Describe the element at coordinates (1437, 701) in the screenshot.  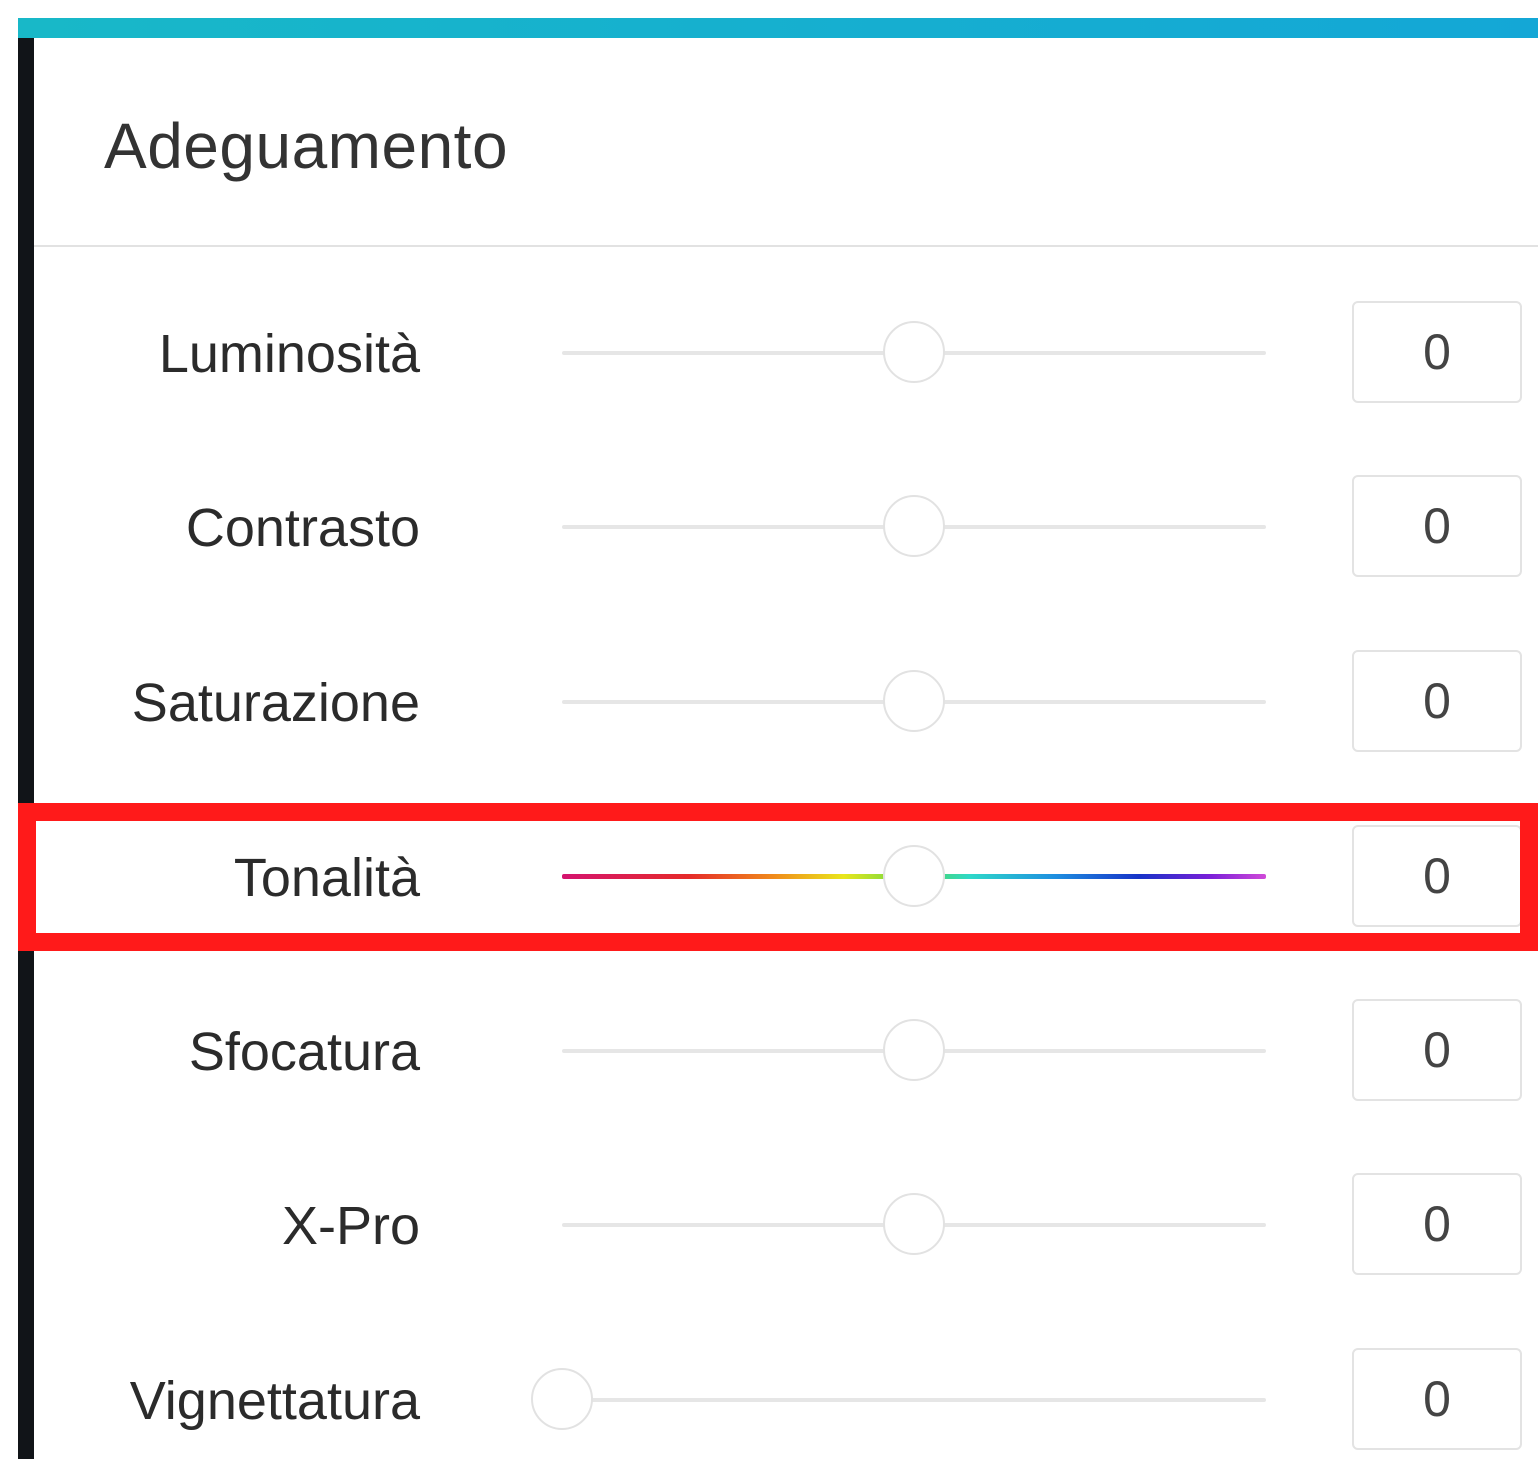
I see `value-input-saturazione` at that location.